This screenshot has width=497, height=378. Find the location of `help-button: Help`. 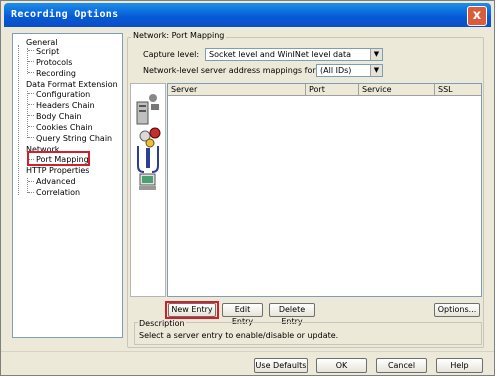

help-button: Help is located at coordinates (459, 365).